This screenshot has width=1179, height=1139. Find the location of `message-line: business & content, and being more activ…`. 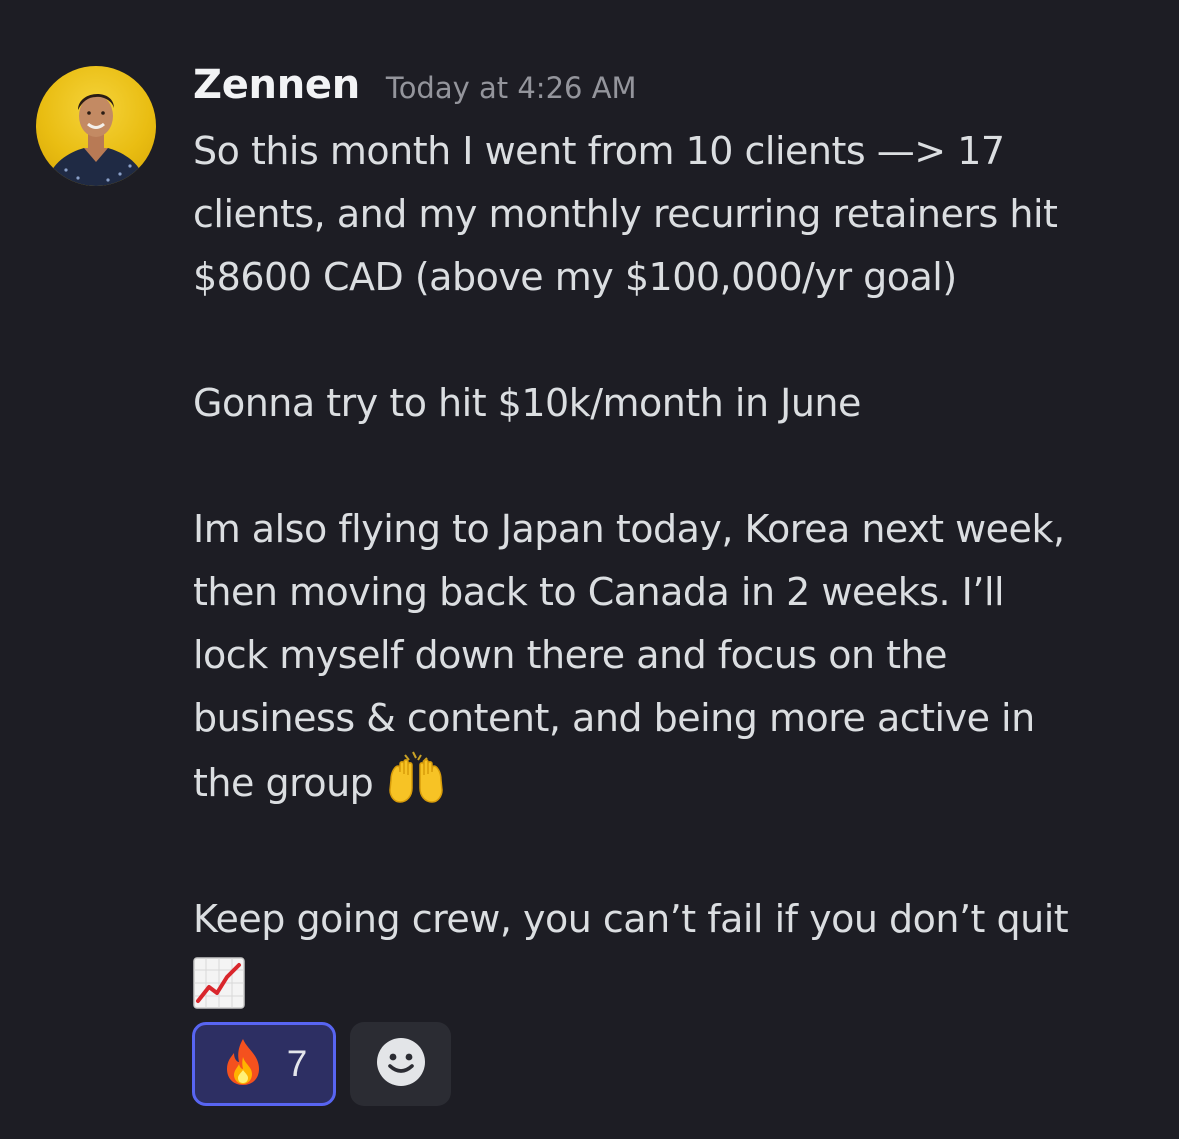

message-line: business & content, and being more activ… is located at coordinates (614, 718).